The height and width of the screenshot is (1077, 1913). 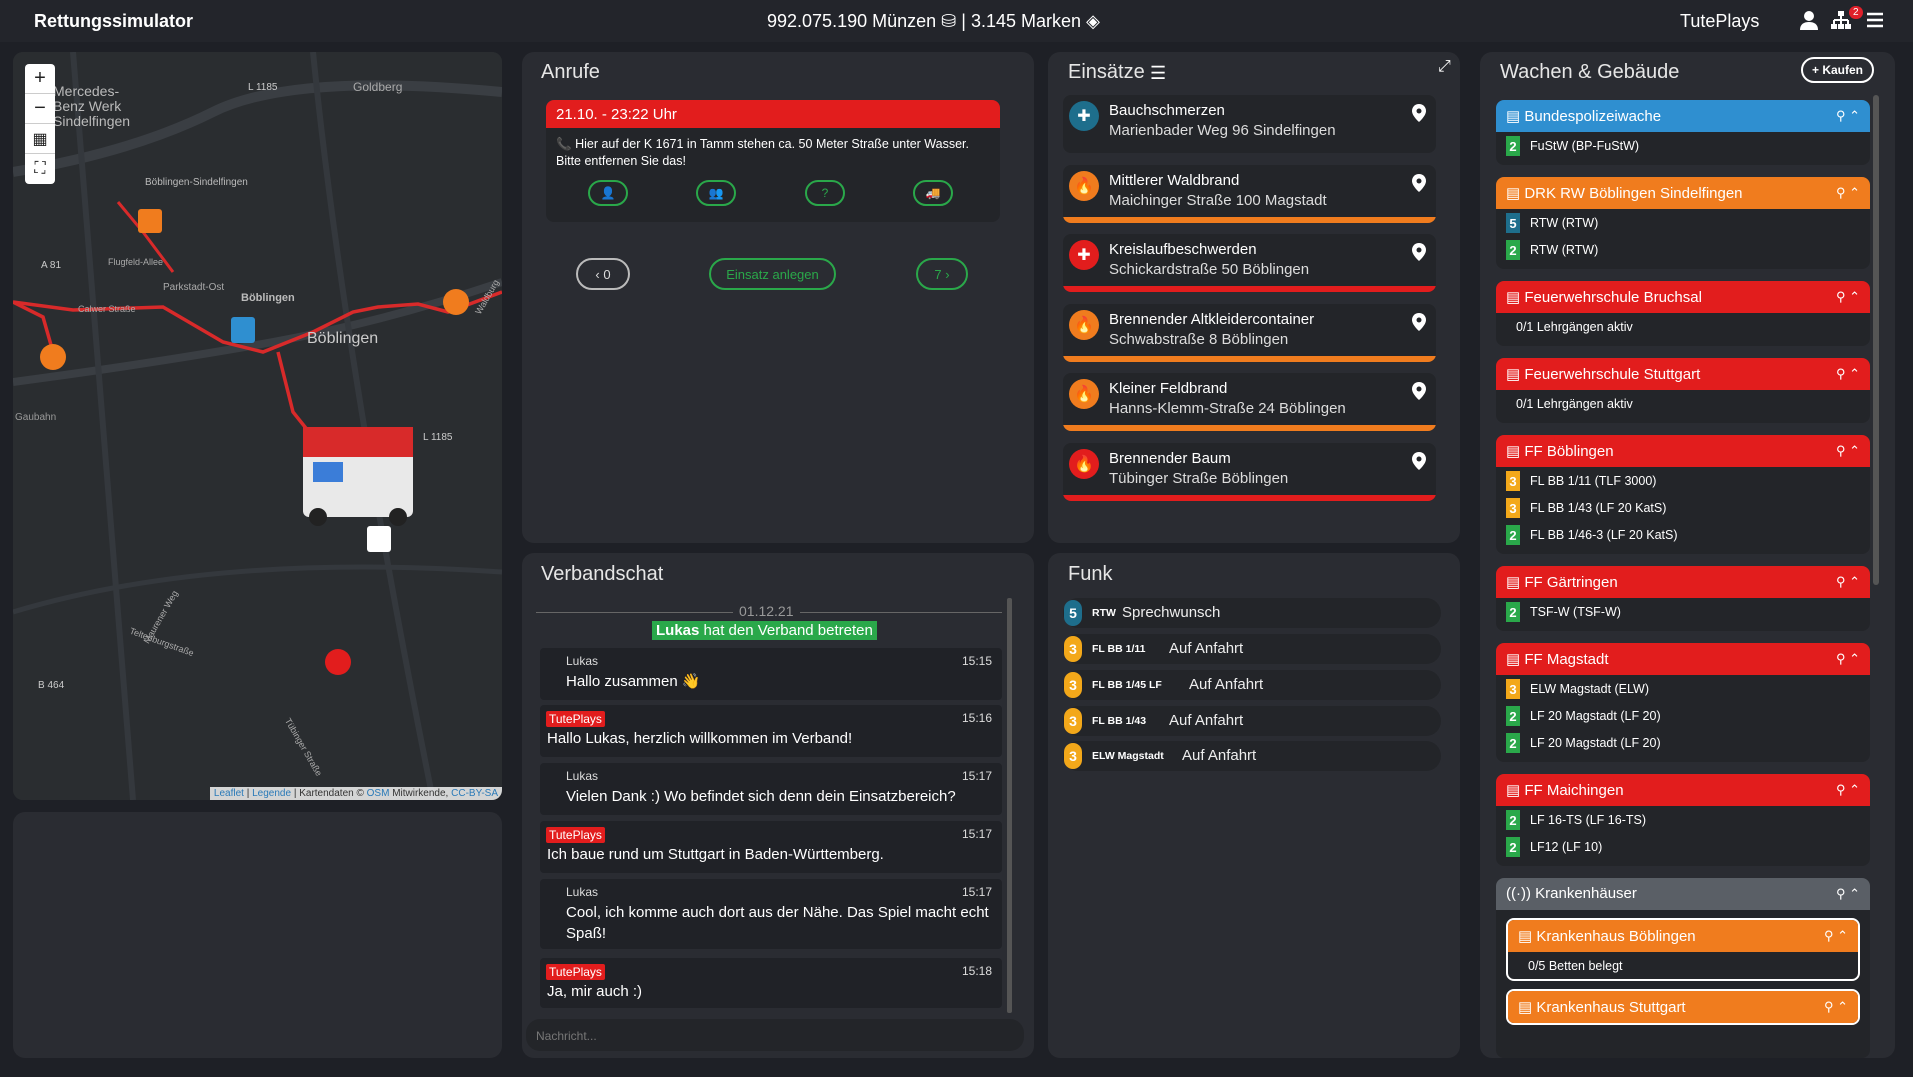 What do you see at coordinates (1252, 613) in the screenshot?
I see `radio-message: 5 RTW Sprechwunsch` at bounding box center [1252, 613].